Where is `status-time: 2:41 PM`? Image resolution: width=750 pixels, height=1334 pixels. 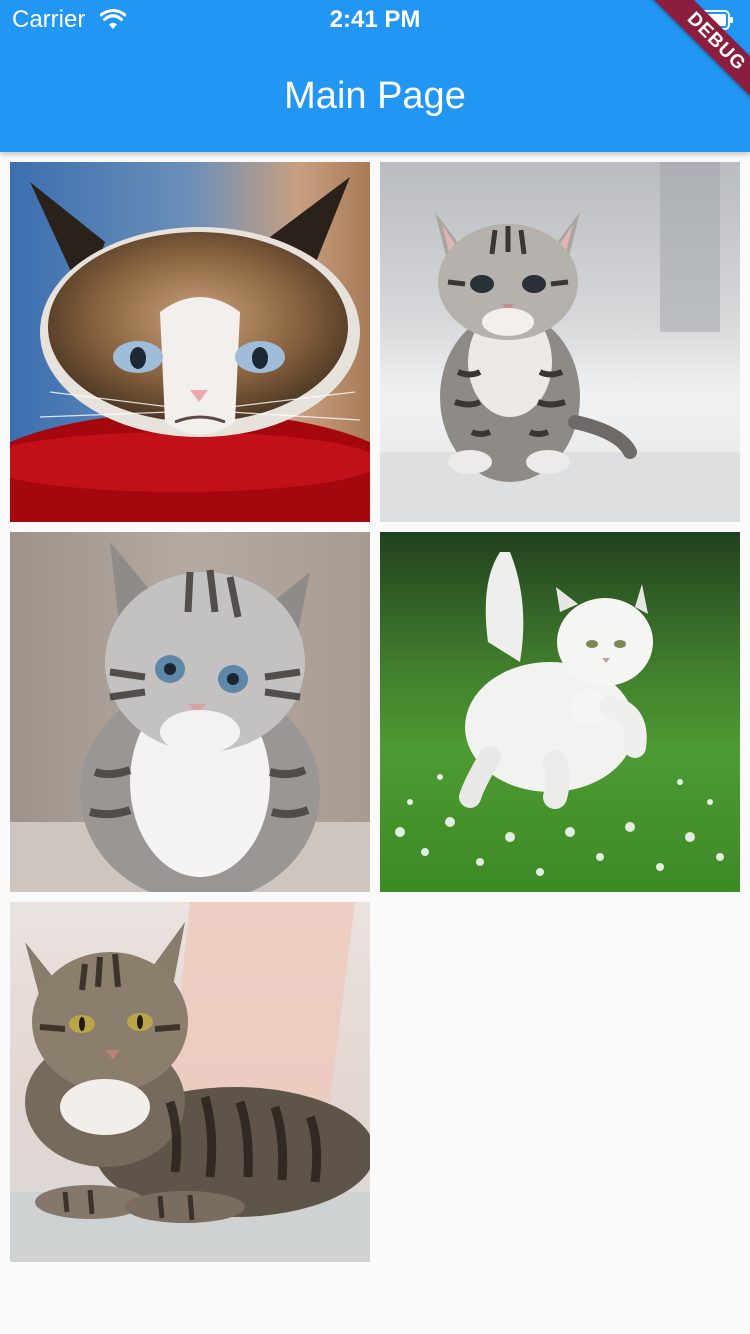 status-time: 2:41 PM is located at coordinates (375, 19).